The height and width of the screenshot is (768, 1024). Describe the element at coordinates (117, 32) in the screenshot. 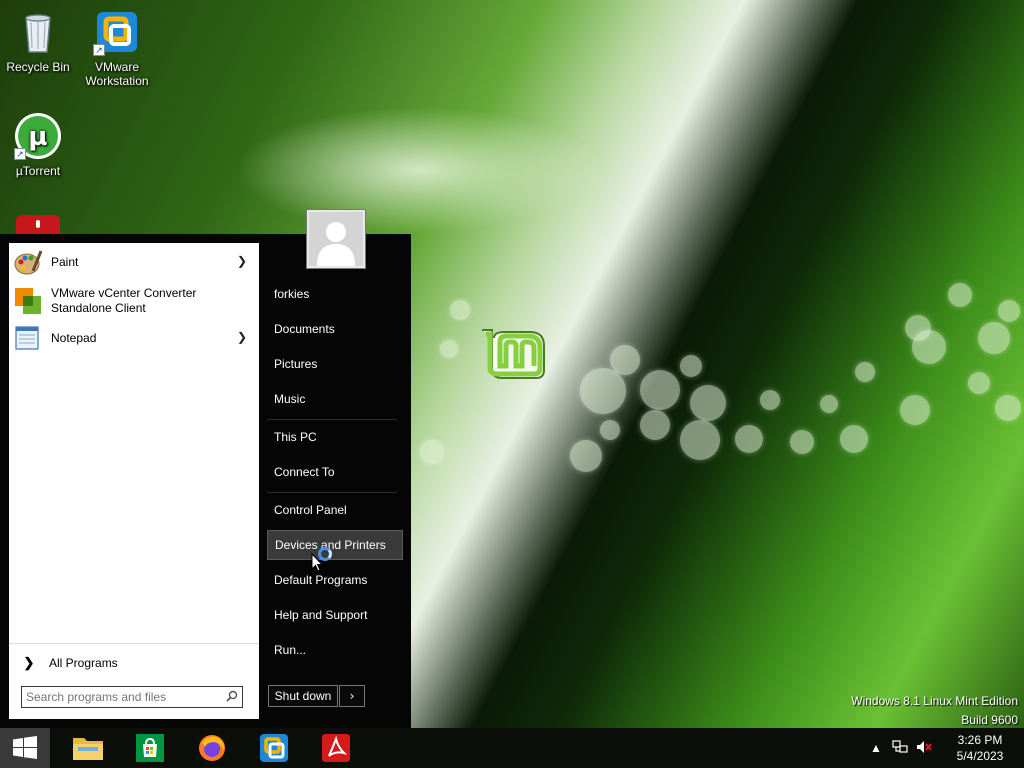

I see `vmware-icon: ↗` at that location.